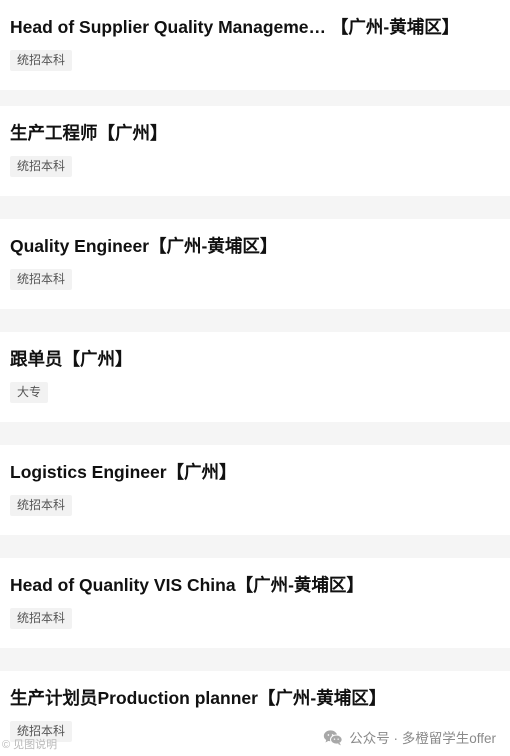 The height and width of the screenshot is (756, 510). I want to click on job-card: Head of Quanlity VIS China【广州-黄埔区】 统招本科, so click(255, 603).